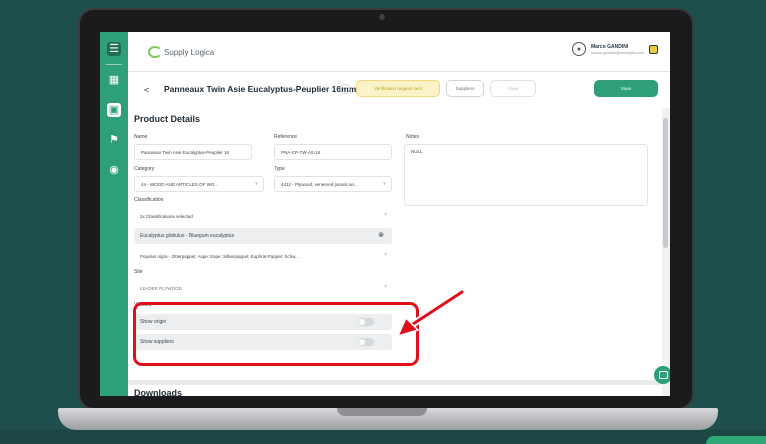  What do you see at coordinates (513, 88) in the screenshot?
I see `save-secondary-button: Save` at bounding box center [513, 88].